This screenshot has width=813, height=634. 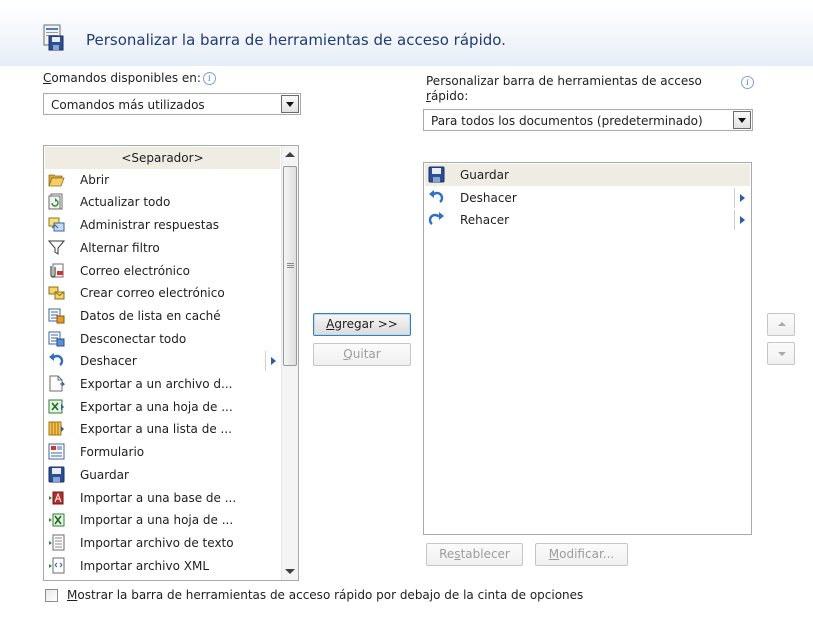 I want to click on export-excel-icon, so click(x=56, y=406).